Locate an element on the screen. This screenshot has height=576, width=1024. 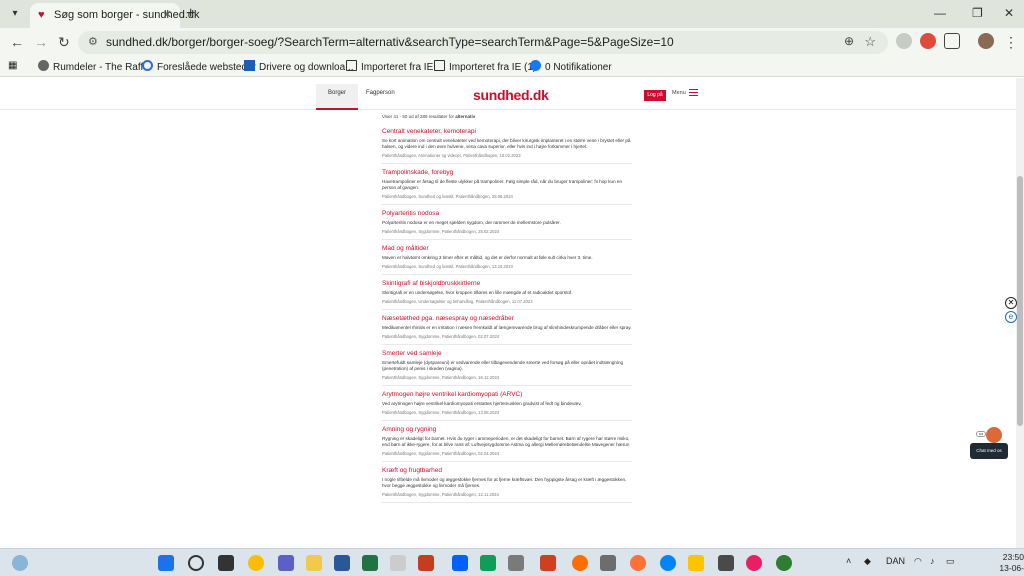
minimize-icon: — is located at coordinates (940, 13).